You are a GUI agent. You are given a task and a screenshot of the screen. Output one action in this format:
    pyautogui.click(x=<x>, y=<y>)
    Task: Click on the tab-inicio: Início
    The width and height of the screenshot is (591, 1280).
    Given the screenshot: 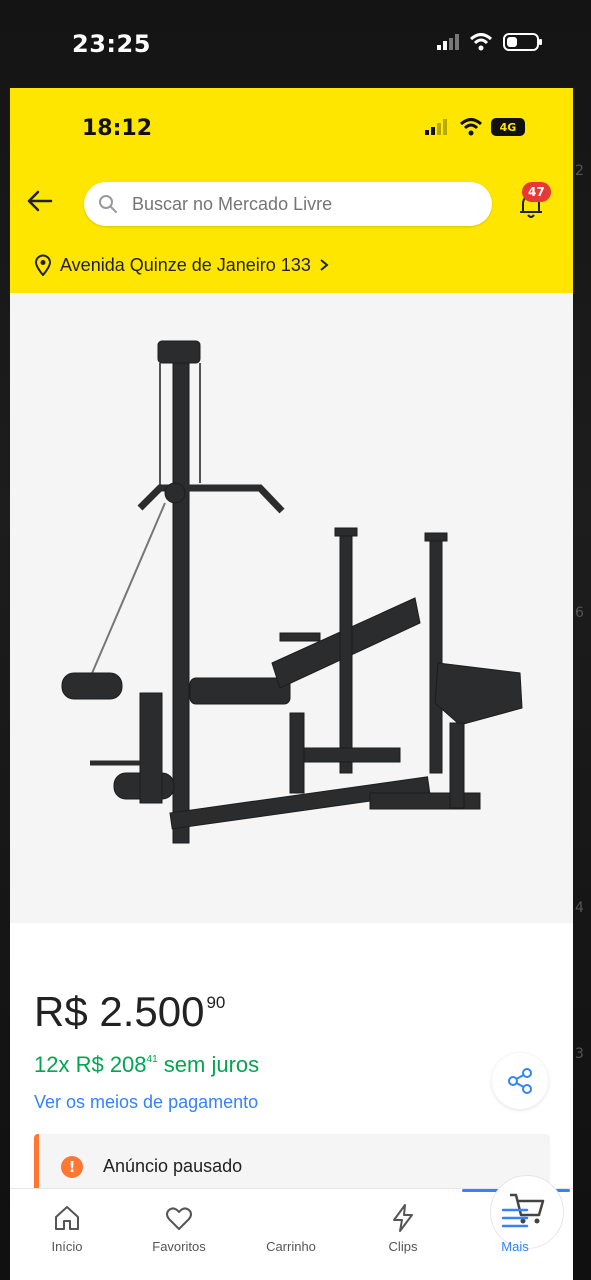 What is the action you would take?
    pyautogui.click(x=67, y=1228)
    